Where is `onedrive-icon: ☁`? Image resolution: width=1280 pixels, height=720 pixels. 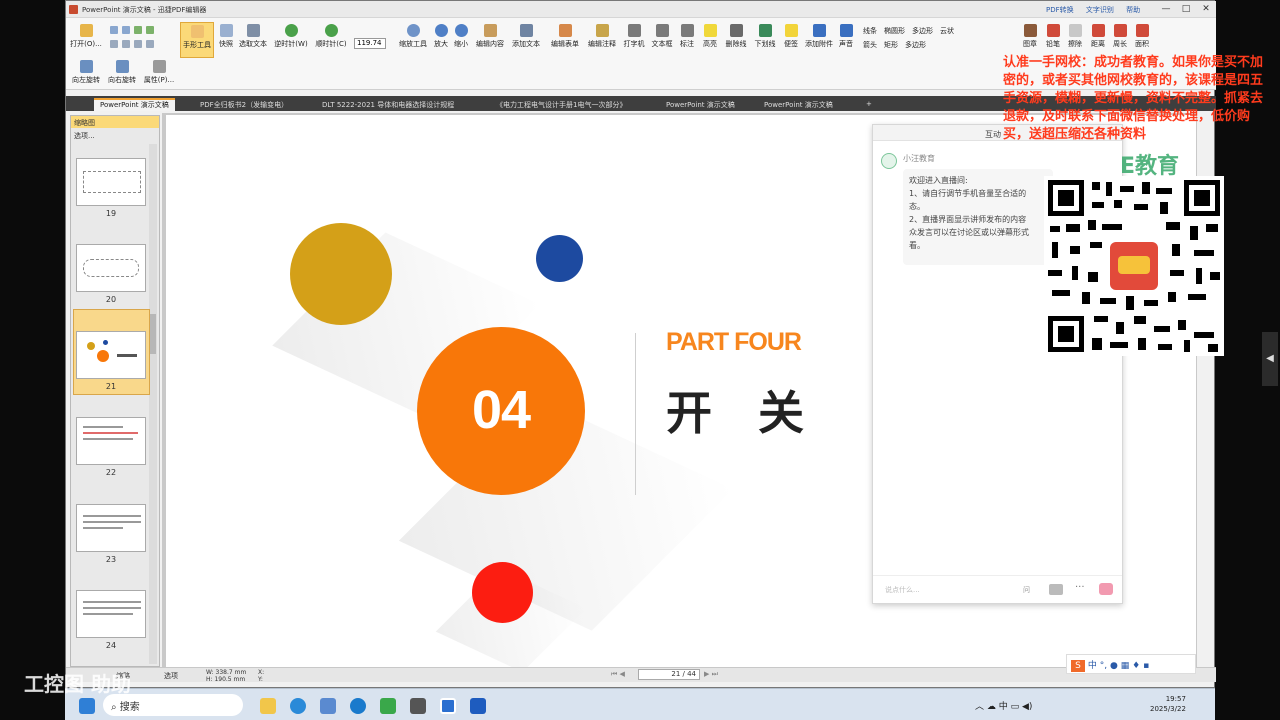 onedrive-icon: ☁ is located at coordinates (993, 707).